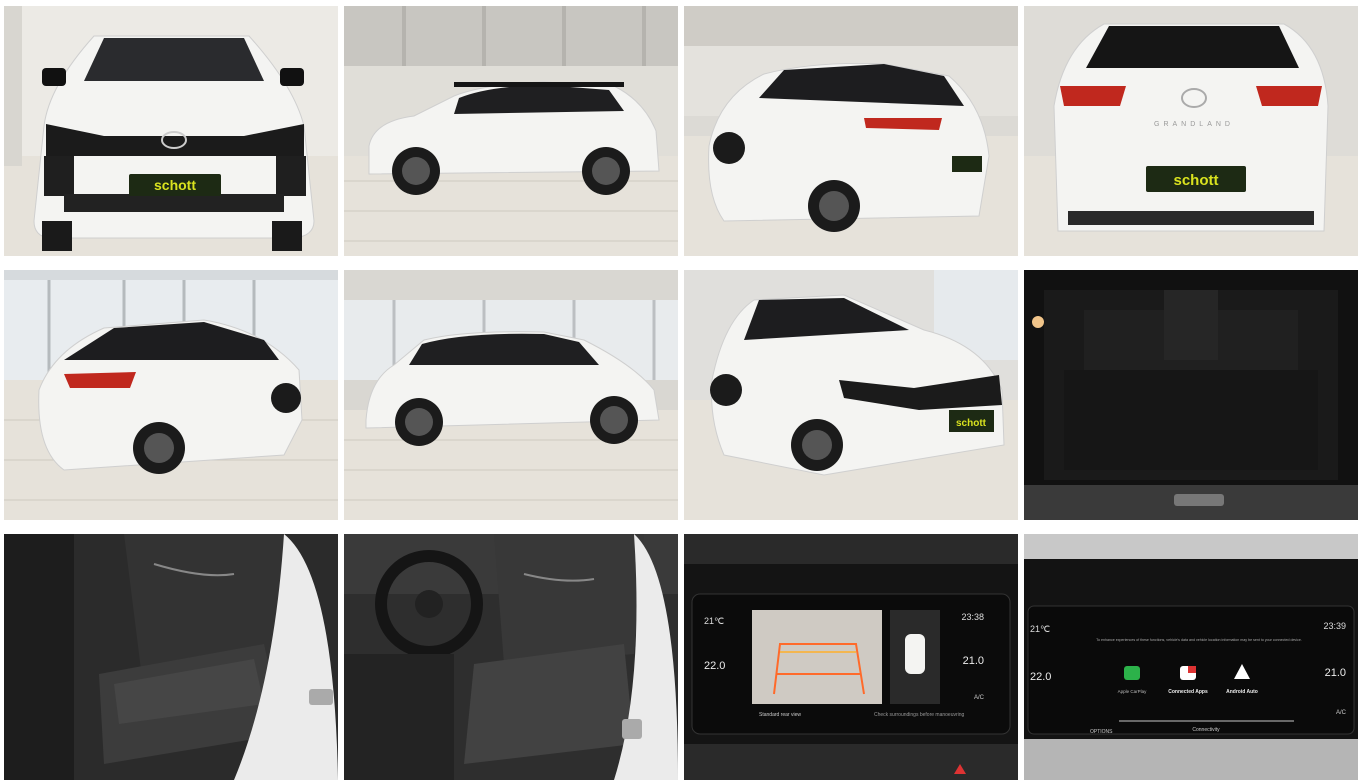 The image size is (1365, 780). I want to click on driver-seat-image, so click(511, 657).